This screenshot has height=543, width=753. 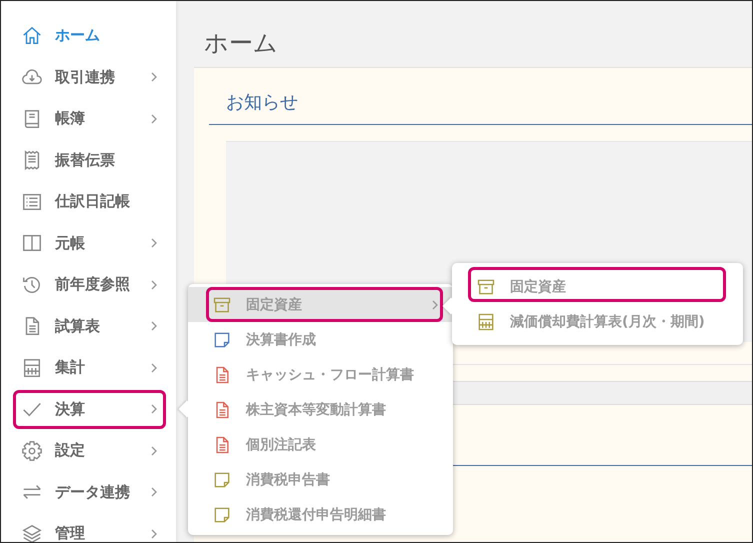 What do you see at coordinates (88, 160) in the screenshot?
I see `sidebar-item: 振替伝票` at bounding box center [88, 160].